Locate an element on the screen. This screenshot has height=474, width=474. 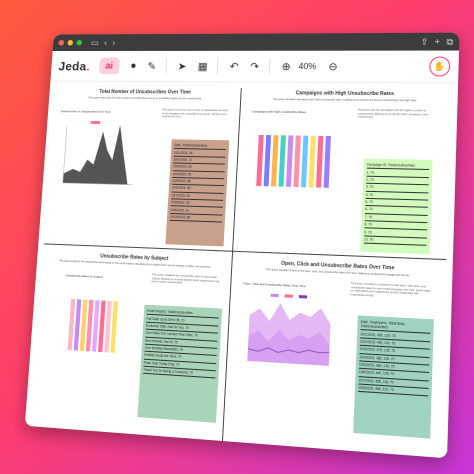
cursor-icon: ➤ is located at coordinates (181, 66).